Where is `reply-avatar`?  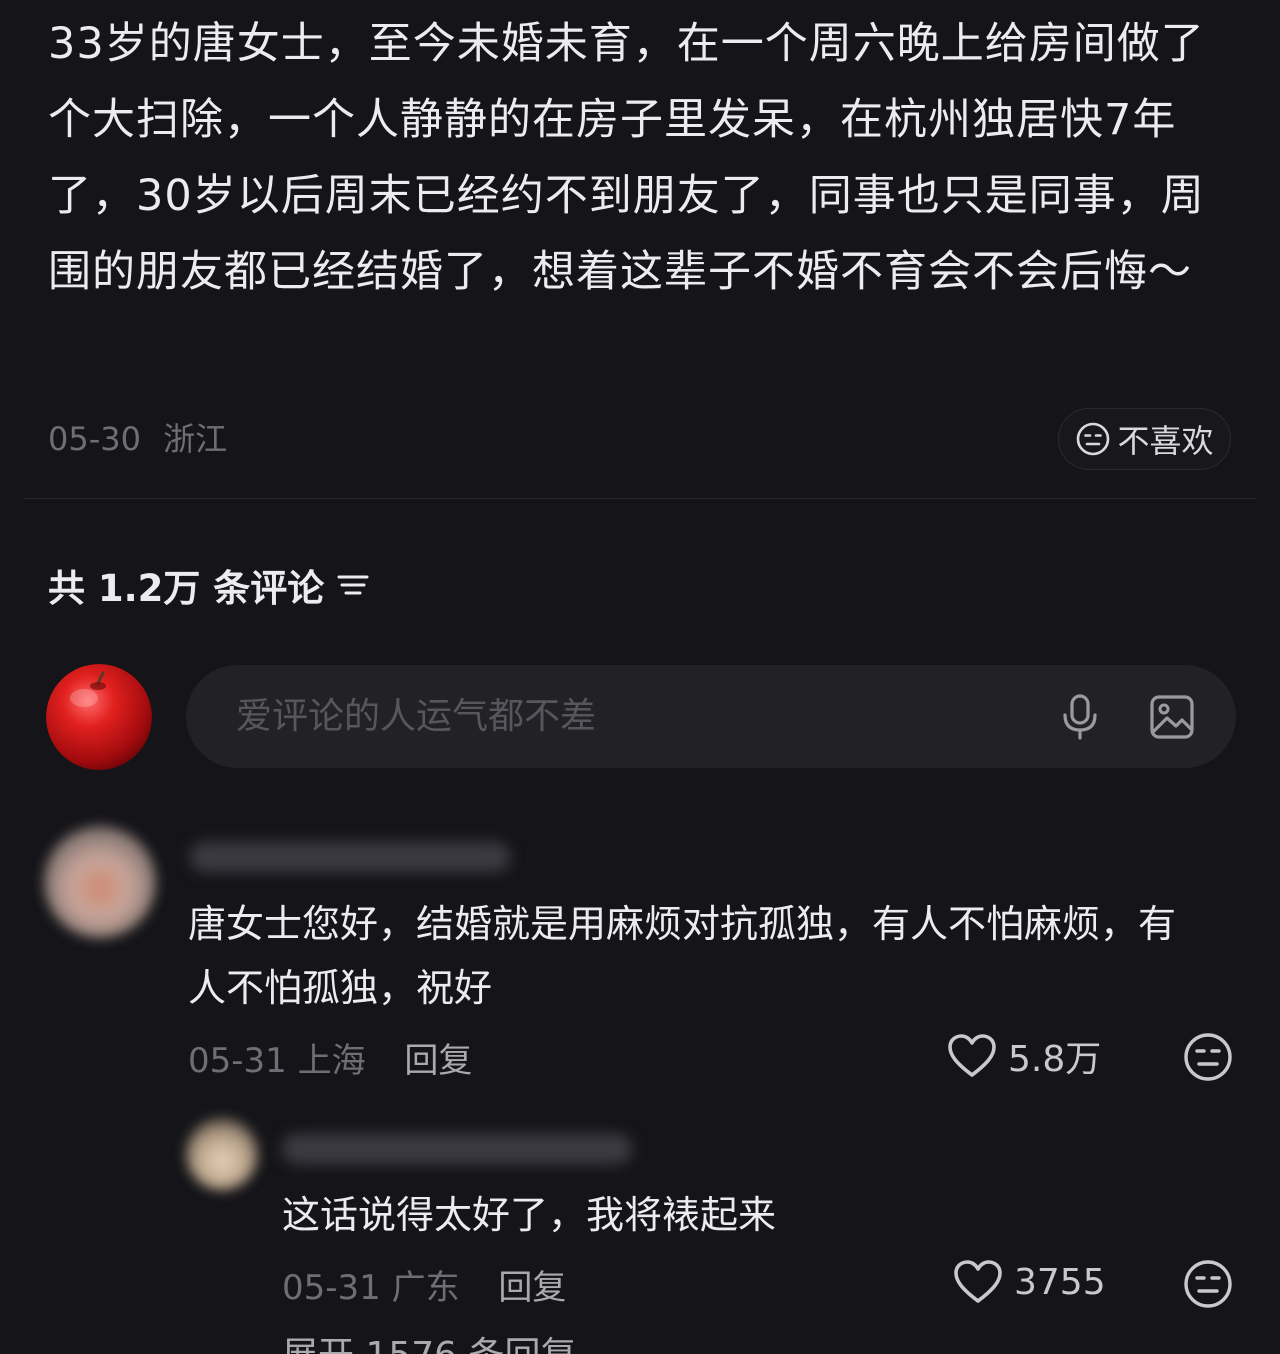 reply-avatar is located at coordinates (222, 1154).